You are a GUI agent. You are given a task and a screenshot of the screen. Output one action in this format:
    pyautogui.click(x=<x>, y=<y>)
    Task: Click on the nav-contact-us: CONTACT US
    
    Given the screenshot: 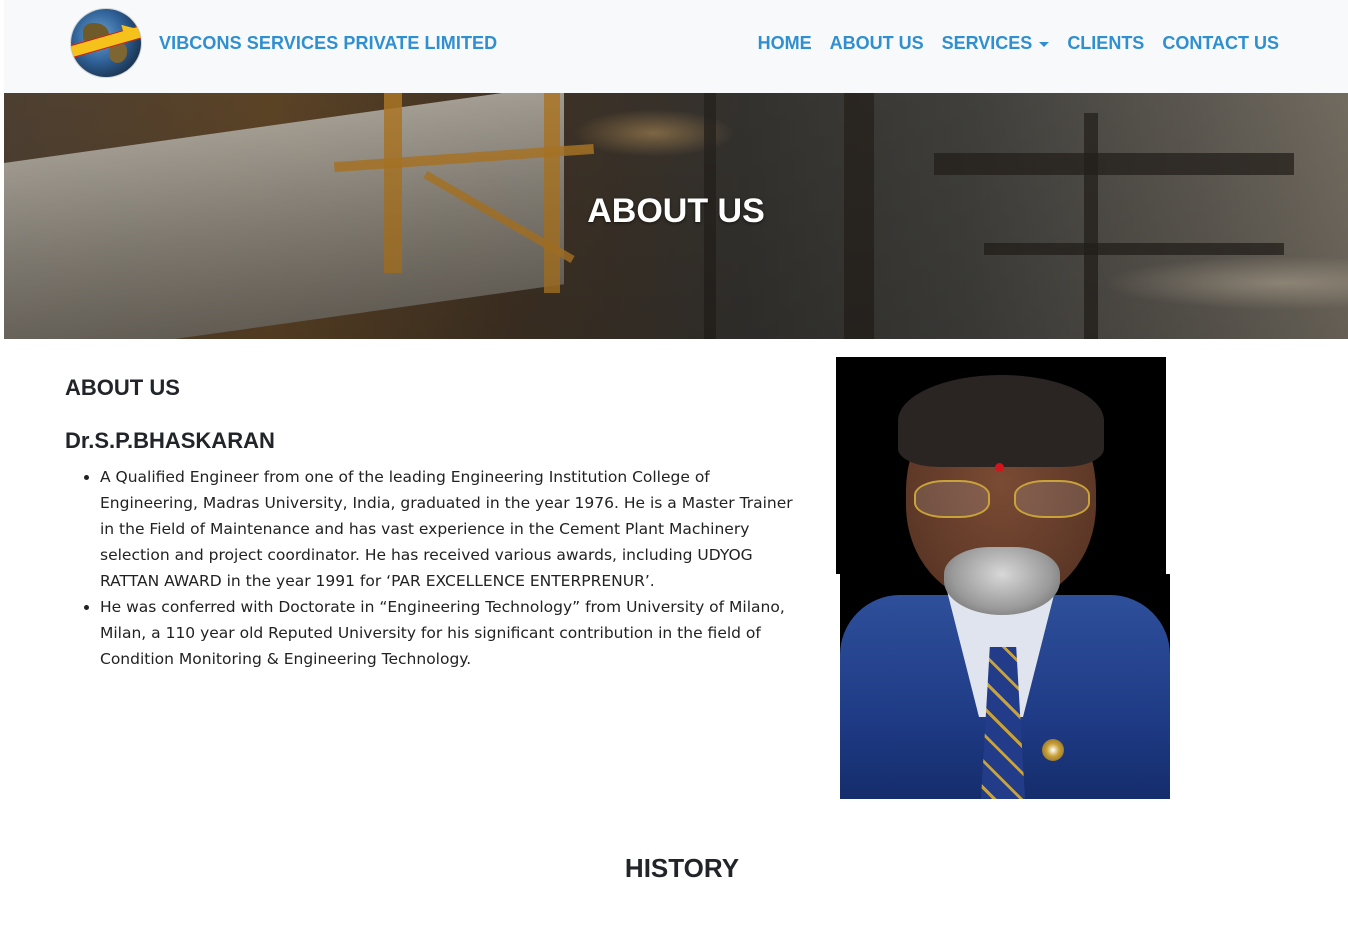 What is the action you would take?
    pyautogui.click(x=1220, y=43)
    